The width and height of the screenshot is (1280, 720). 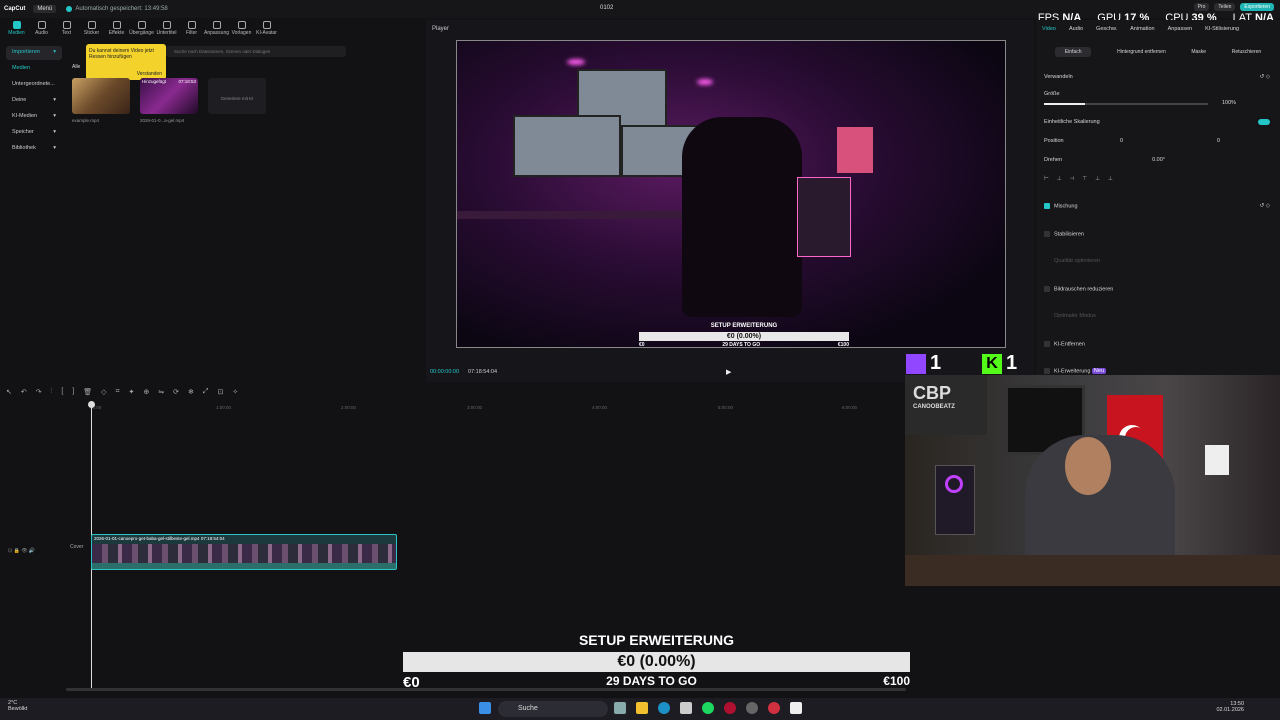 What do you see at coordinates (237, 96) in the screenshot?
I see `generate-ai-tile: Generiere mit KI` at bounding box center [237, 96].